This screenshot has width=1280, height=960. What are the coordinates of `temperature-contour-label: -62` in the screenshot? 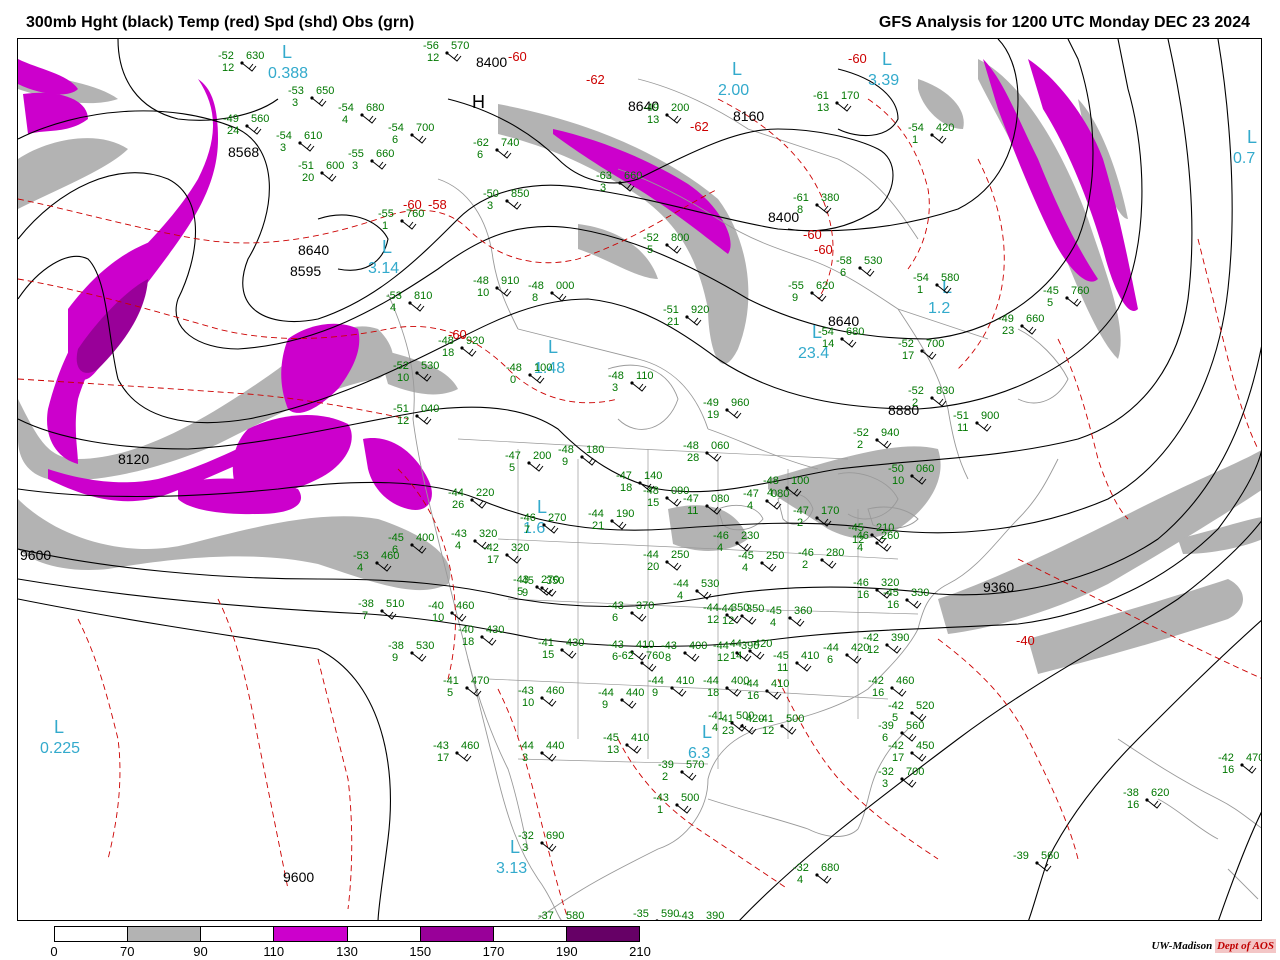 It's located at (595, 79).